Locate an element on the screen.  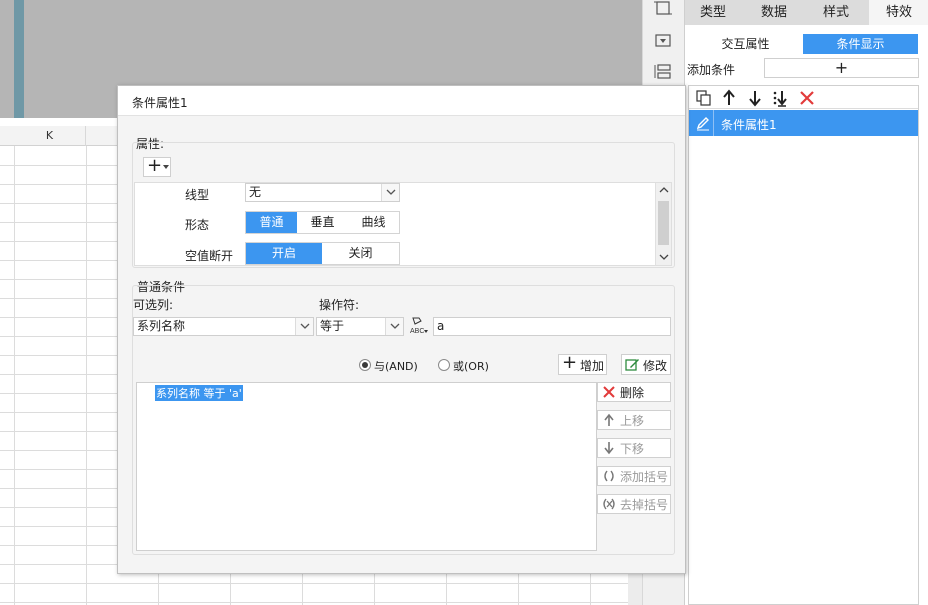
null-break-on-option: 开启 is located at coordinates (284, 253).